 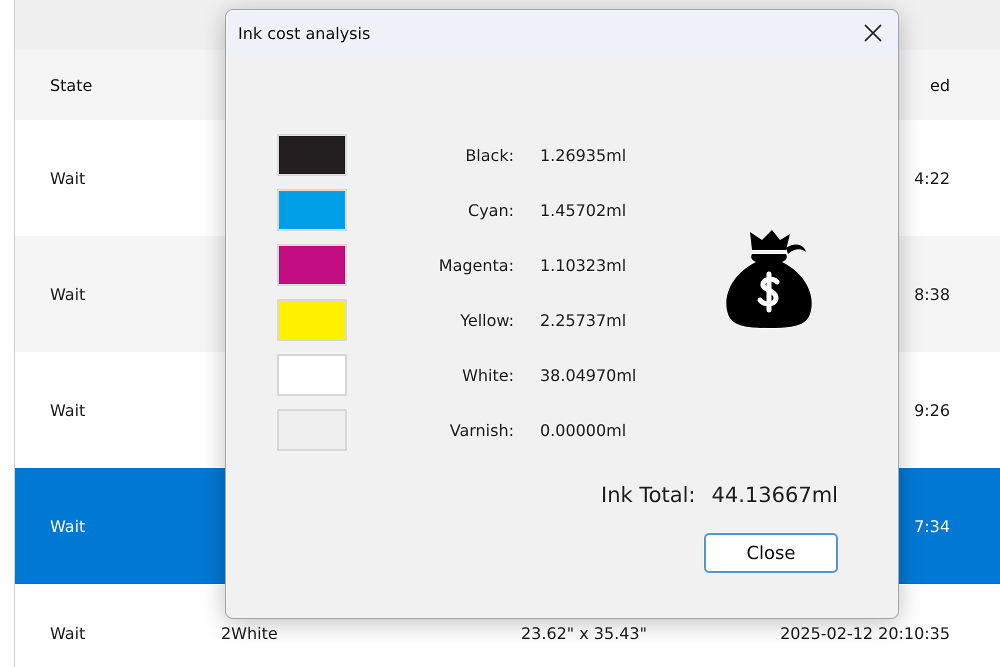 What do you see at coordinates (491, 210) in the screenshot?
I see `ink-label: Cyan:` at bounding box center [491, 210].